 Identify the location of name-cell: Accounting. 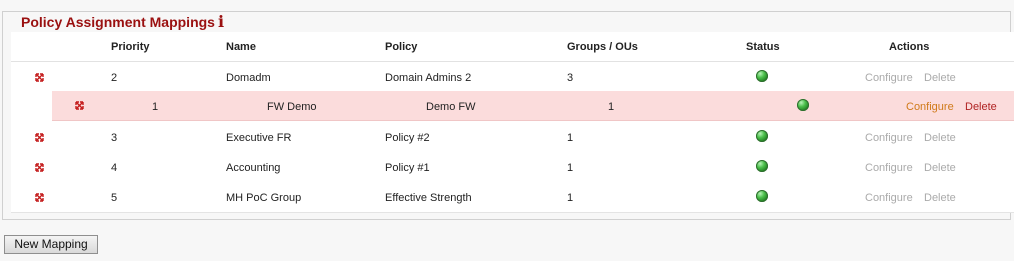
(253, 168).